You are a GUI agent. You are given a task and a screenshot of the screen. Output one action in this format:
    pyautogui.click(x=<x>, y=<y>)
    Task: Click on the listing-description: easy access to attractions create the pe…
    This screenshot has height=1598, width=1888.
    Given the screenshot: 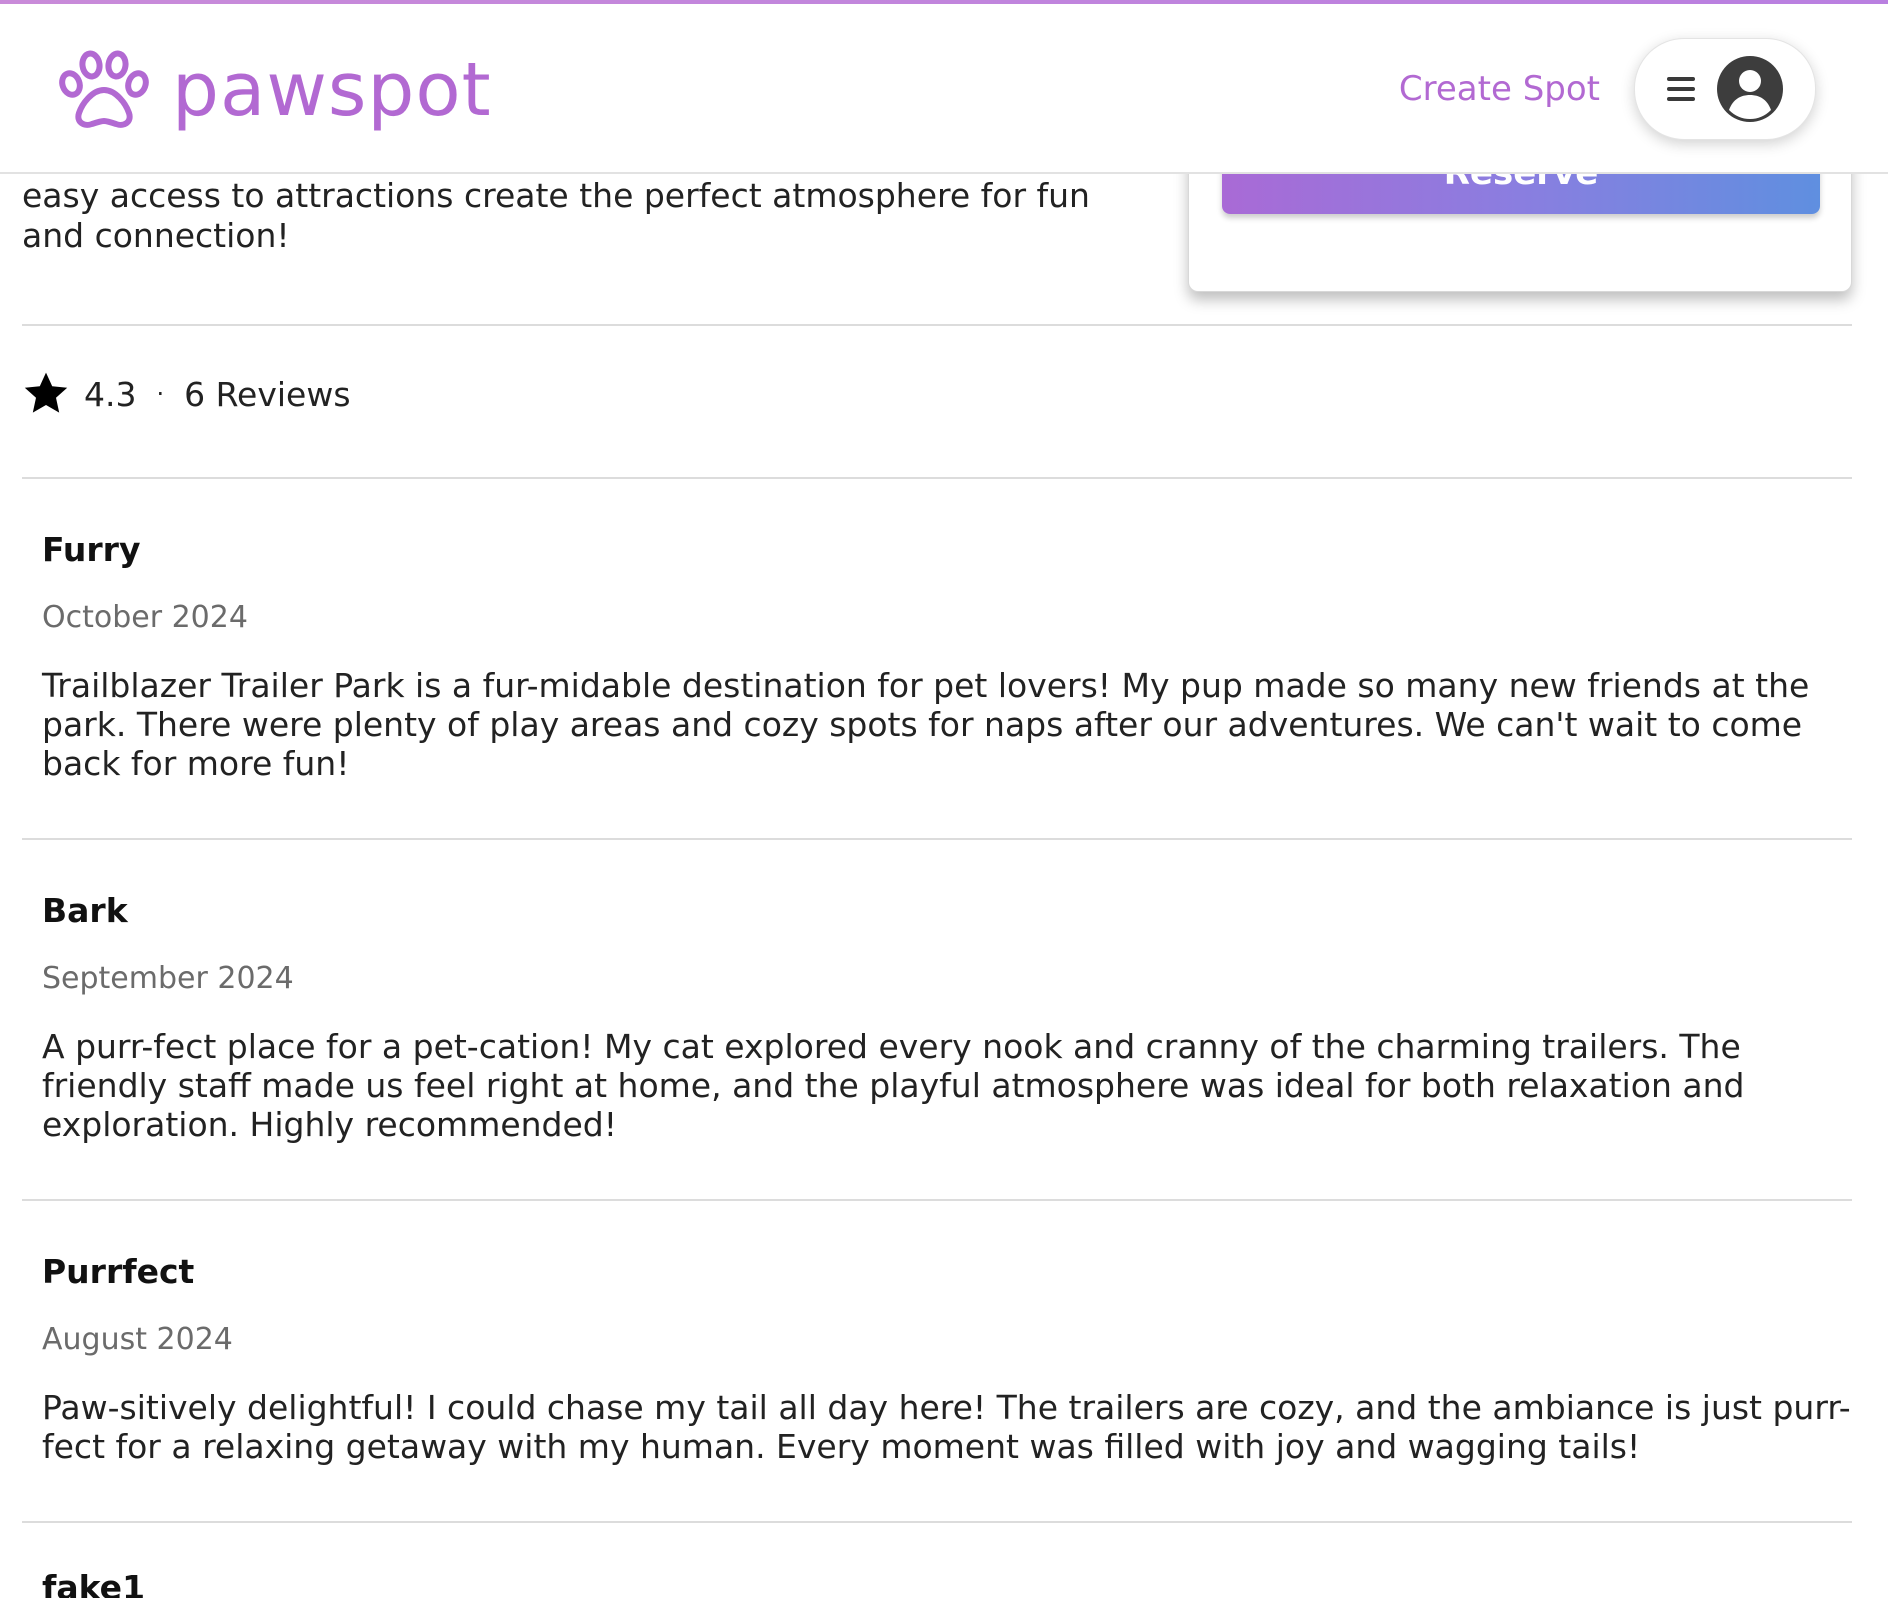 What is the action you would take?
    pyautogui.click(x=556, y=215)
    